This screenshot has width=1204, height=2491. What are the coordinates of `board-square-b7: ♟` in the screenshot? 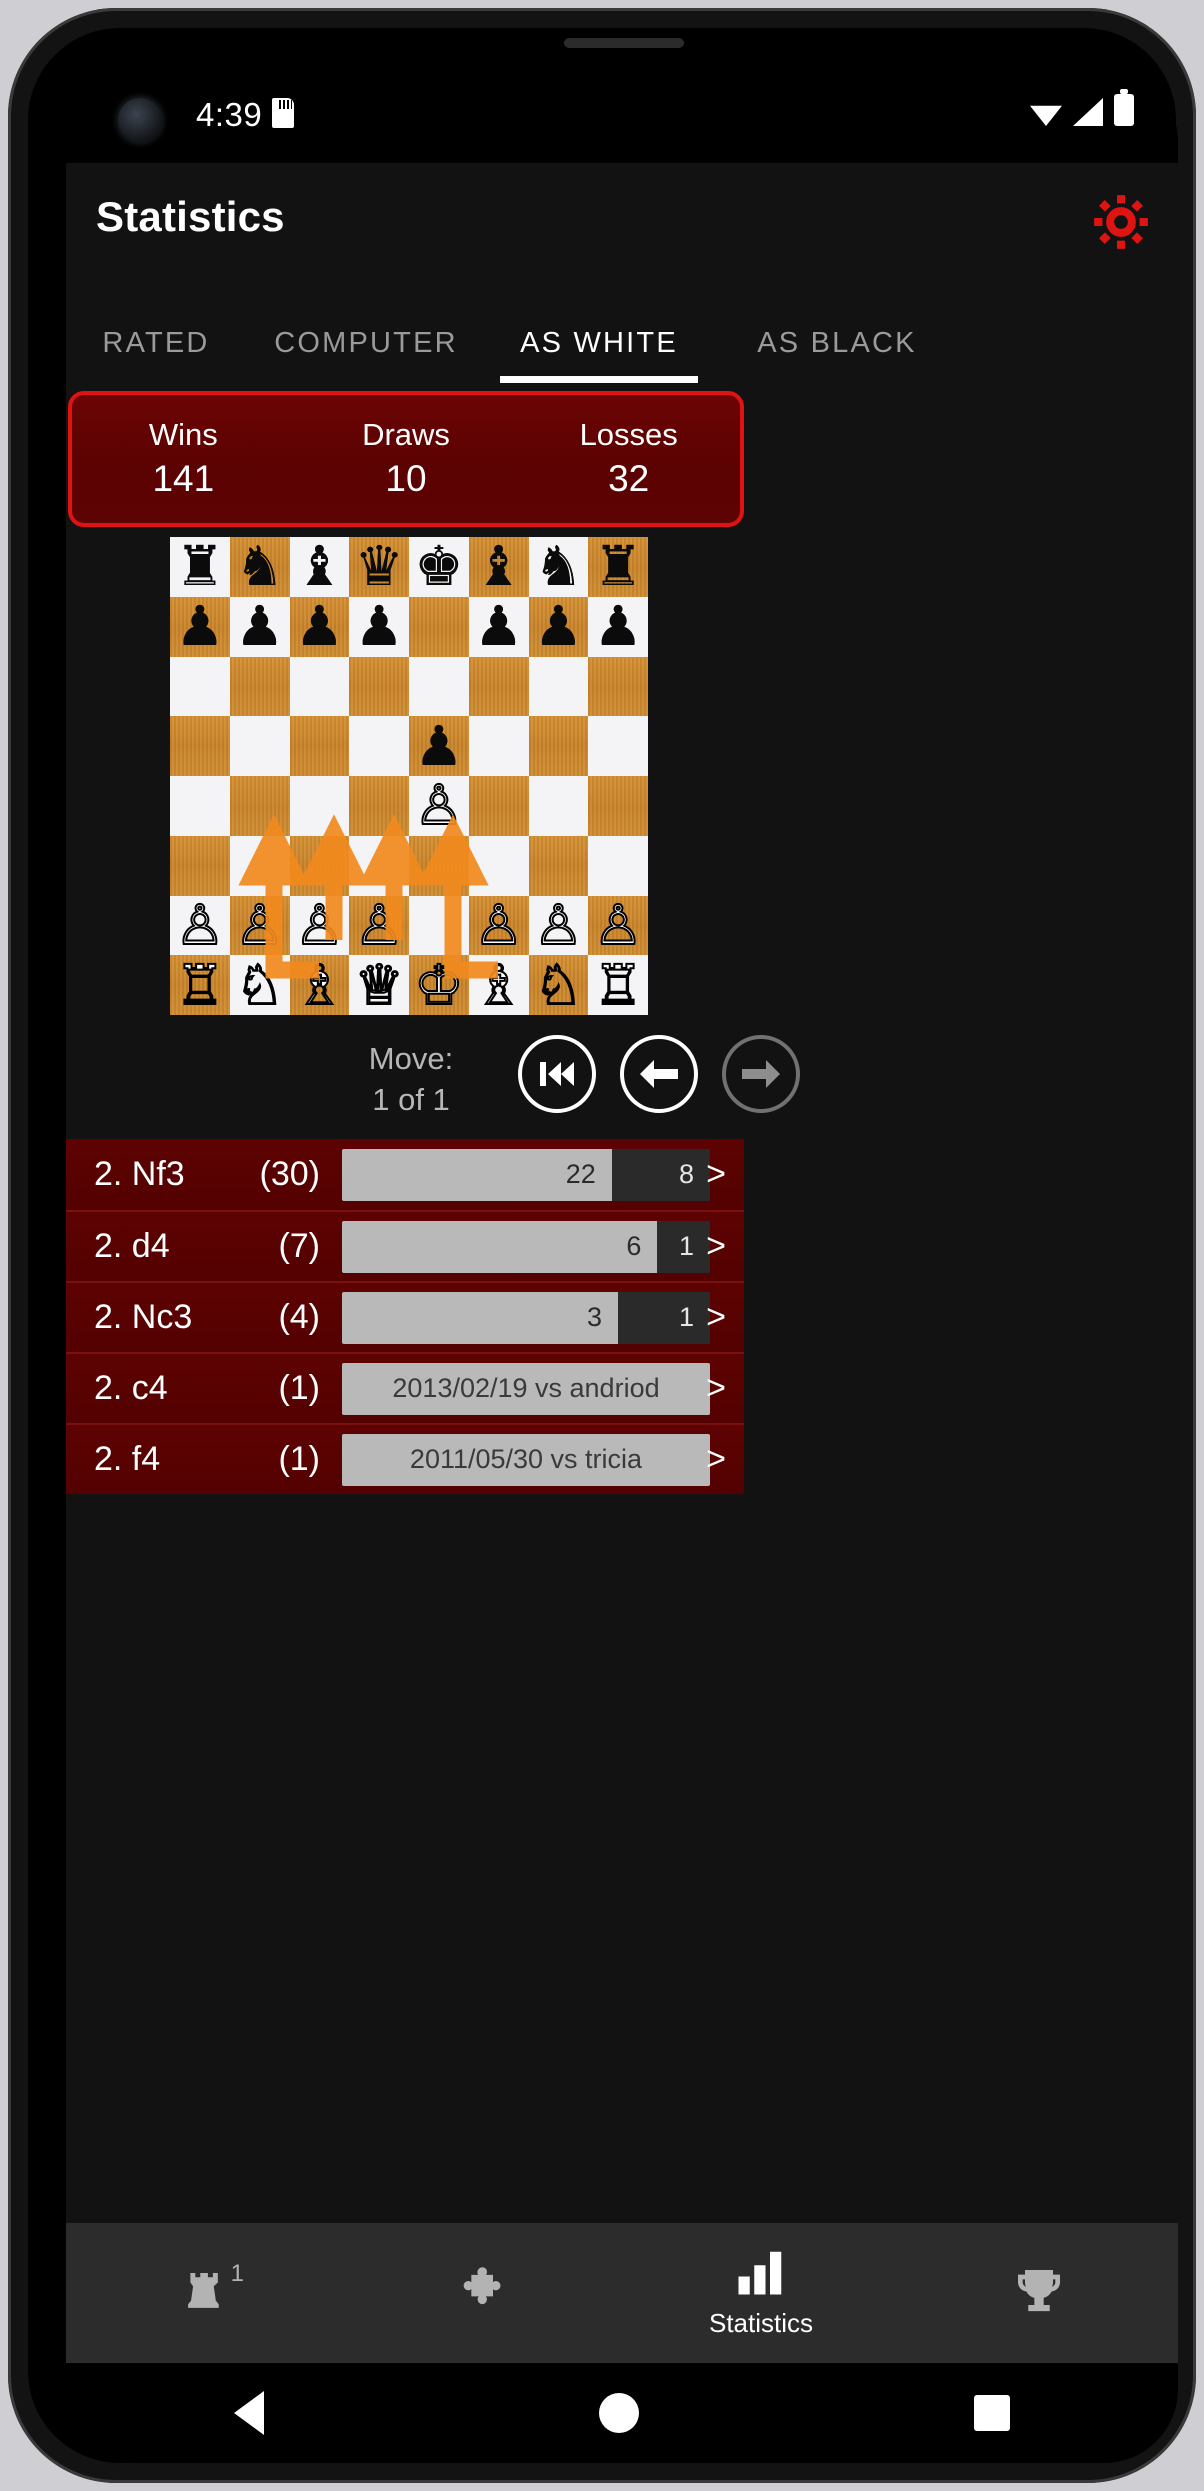 It's located at (259, 626).